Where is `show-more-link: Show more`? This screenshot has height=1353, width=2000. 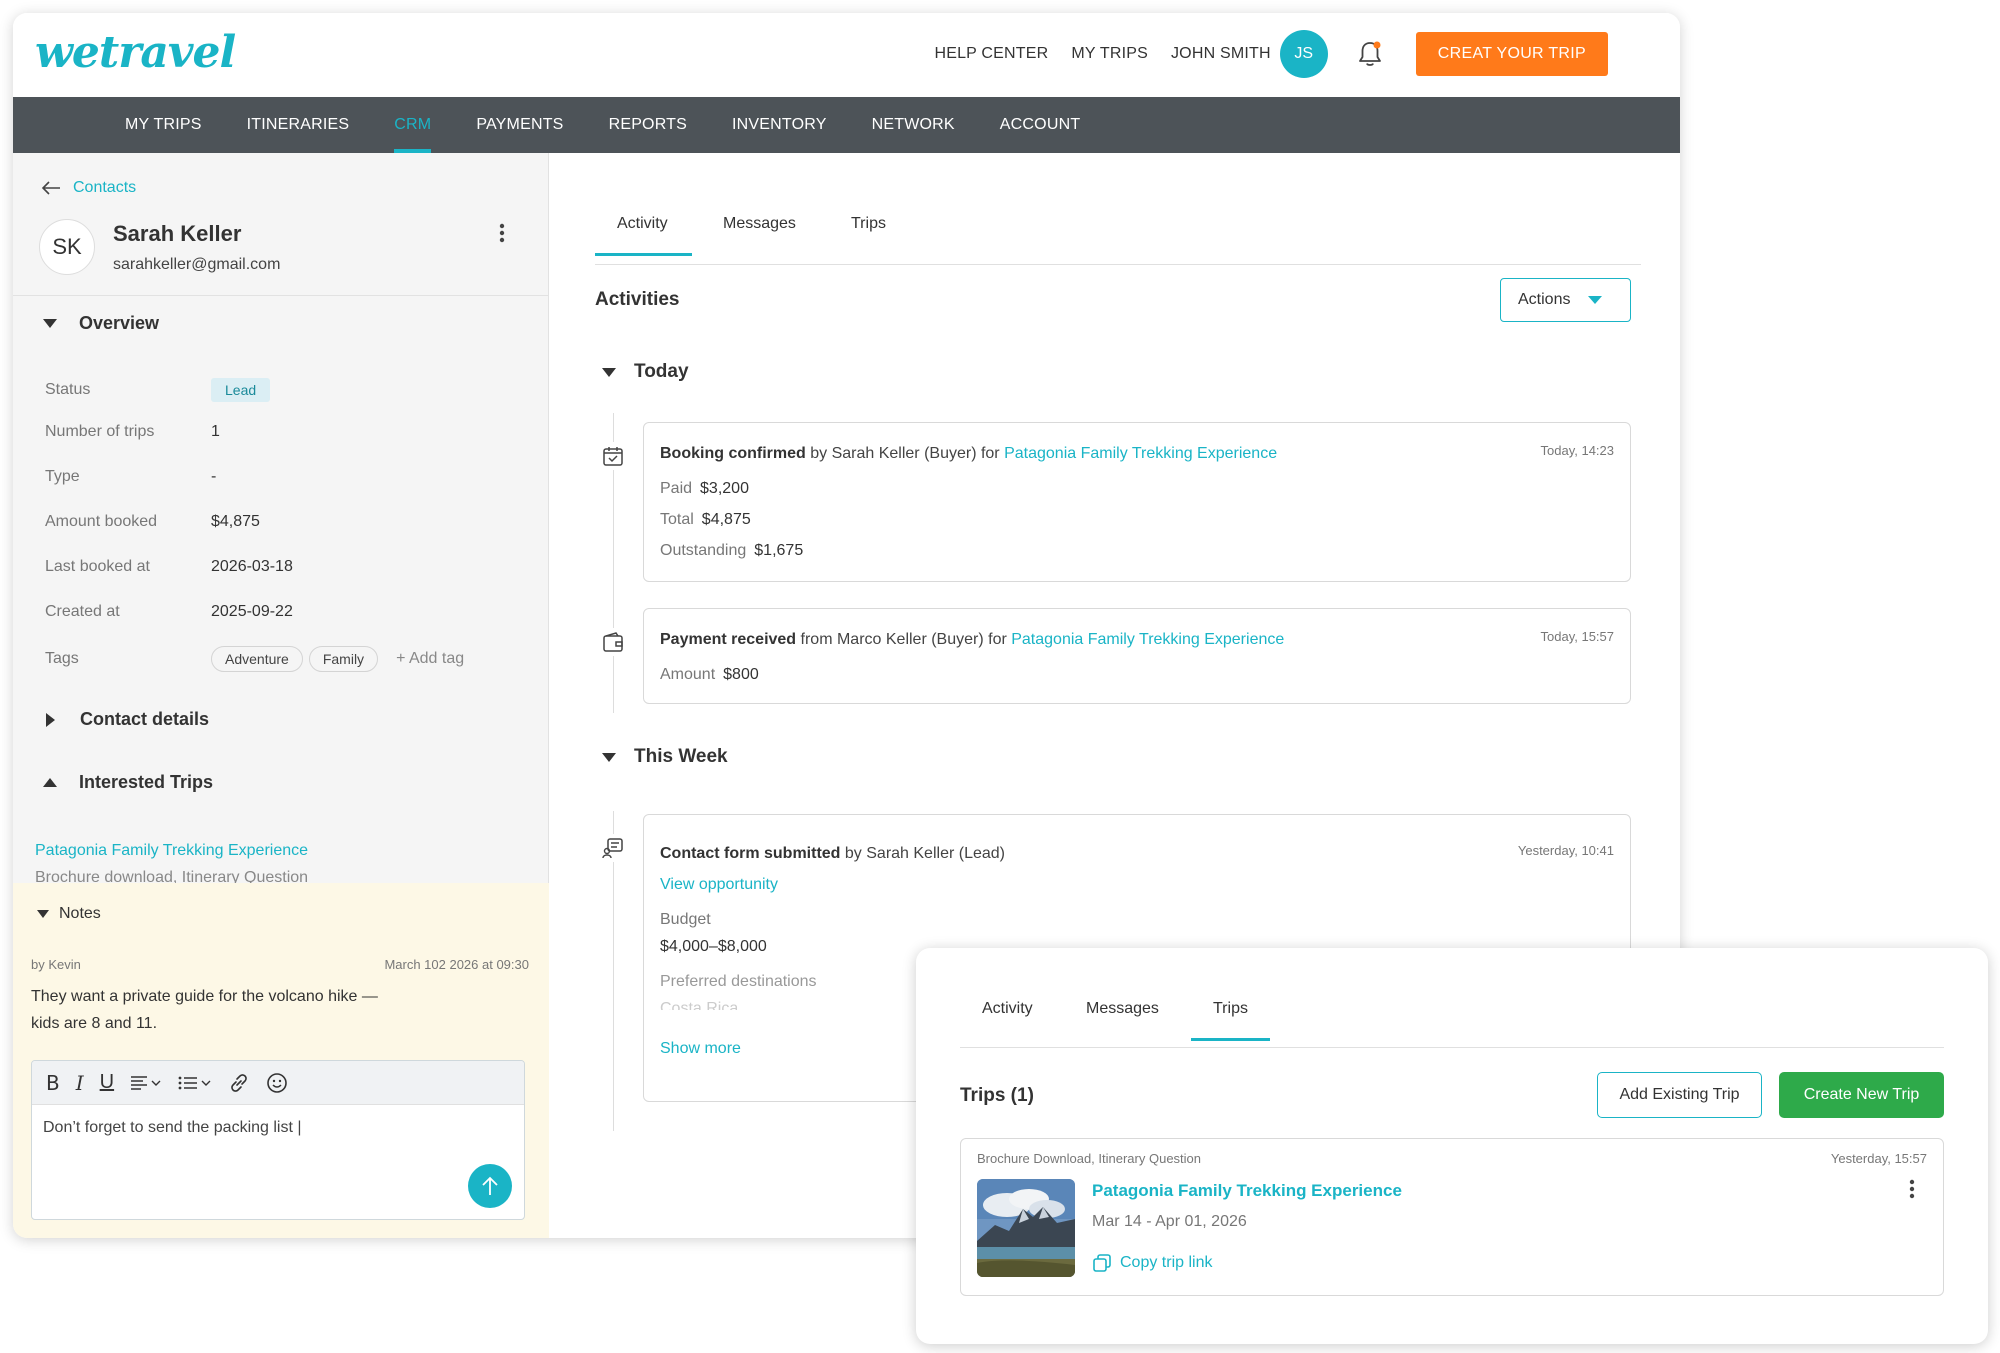 show-more-link: Show more is located at coordinates (700, 1049).